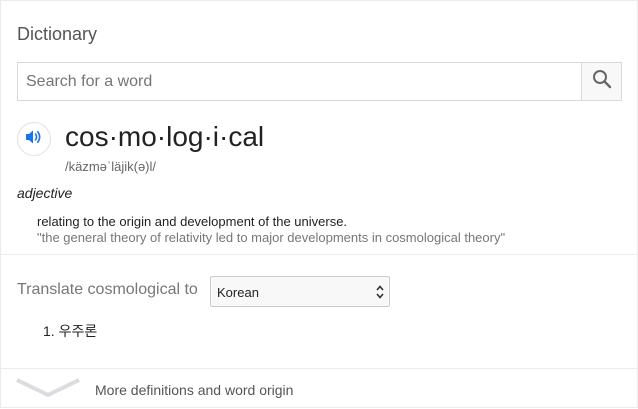 The height and width of the screenshot is (409, 638). Describe the element at coordinates (380, 294) in the screenshot. I see `updown-arrows-icon` at that location.